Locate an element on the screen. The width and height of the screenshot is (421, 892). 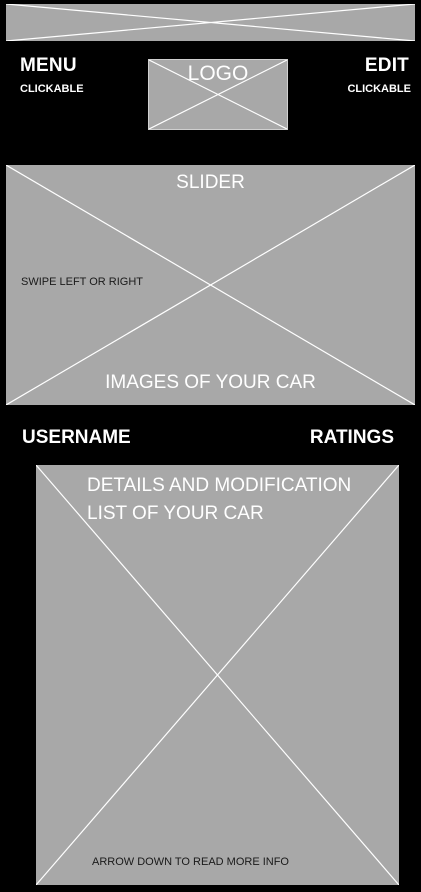
slider-hint: SWIPE LEFT OR RIGHT is located at coordinates (82, 282).